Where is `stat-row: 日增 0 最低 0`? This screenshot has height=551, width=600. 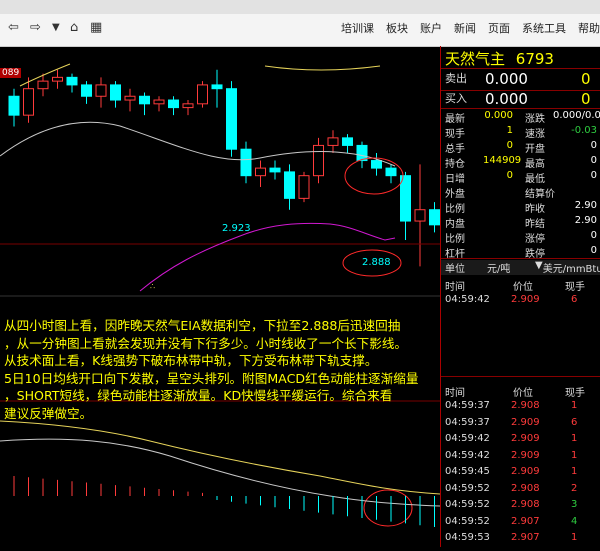
stat-row: 日增 0 最低 0 is located at coordinates (520, 177).